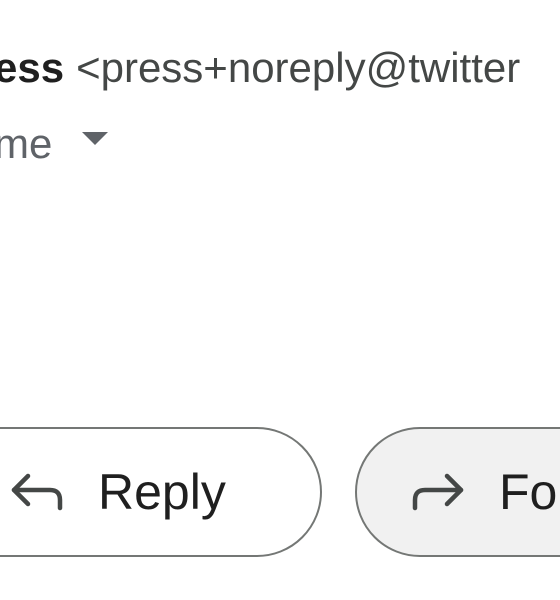 This screenshot has width=560, height=600. I want to click on recipient-details-toggle: me, so click(54, 144).